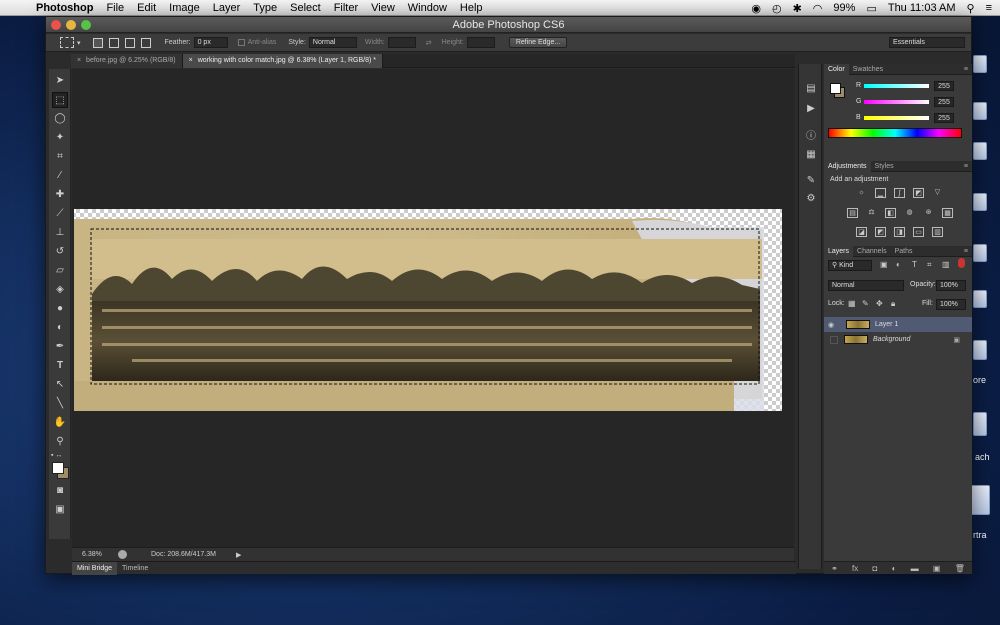 Image resolution: width=1000 pixels, height=625 pixels. I want to click on layer-filter-kind-dropdown: ⚲ Kind, so click(850, 265).